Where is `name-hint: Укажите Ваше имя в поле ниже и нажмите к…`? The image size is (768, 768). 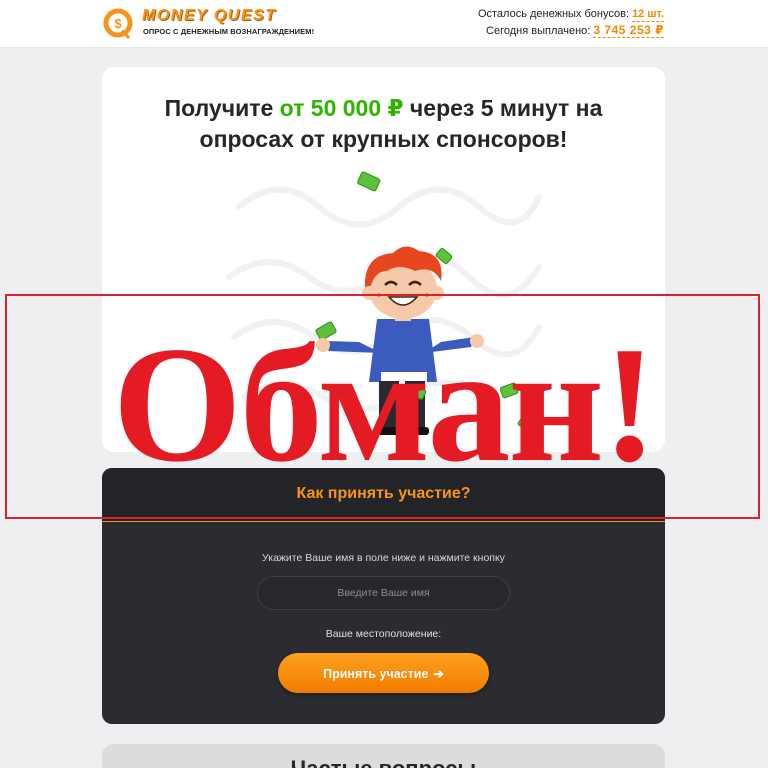
name-hint: Укажите Ваше имя в поле ниже и нажмите к… is located at coordinates (383, 558).